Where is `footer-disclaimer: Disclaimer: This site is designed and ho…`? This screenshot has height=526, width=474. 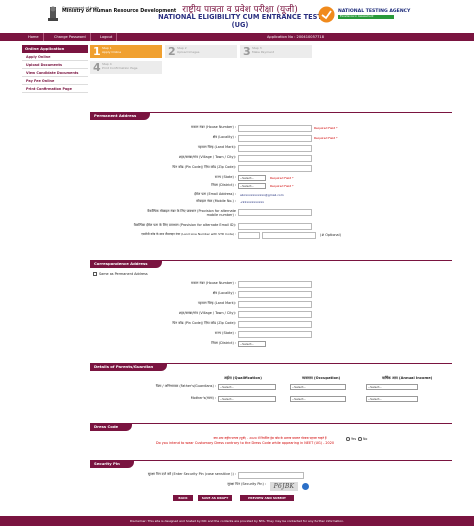
footer-disclaimer: Disclaimer: This site is designed and ho… is located at coordinates (237, 521).